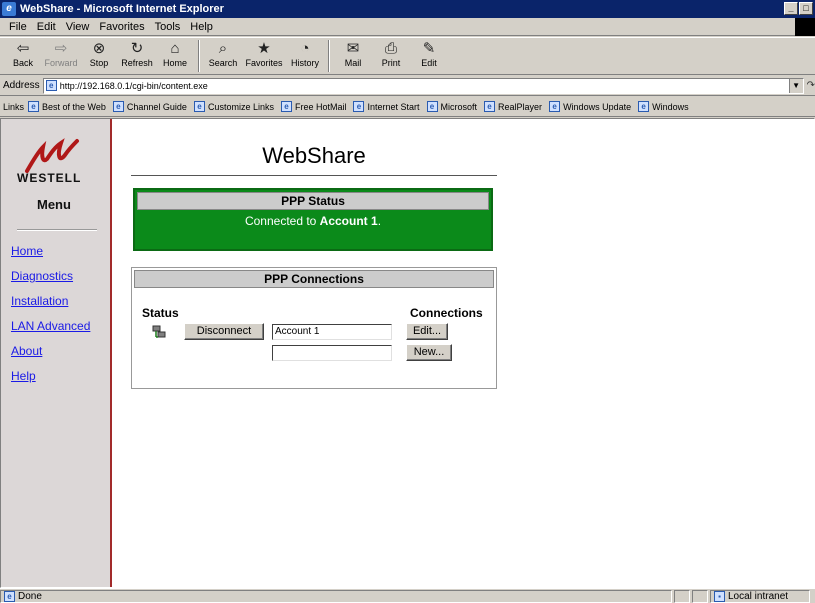 The width and height of the screenshot is (815, 603). Describe the element at coordinates (806, 8) in the screenshot. I see `maximize-button: □` at that location.